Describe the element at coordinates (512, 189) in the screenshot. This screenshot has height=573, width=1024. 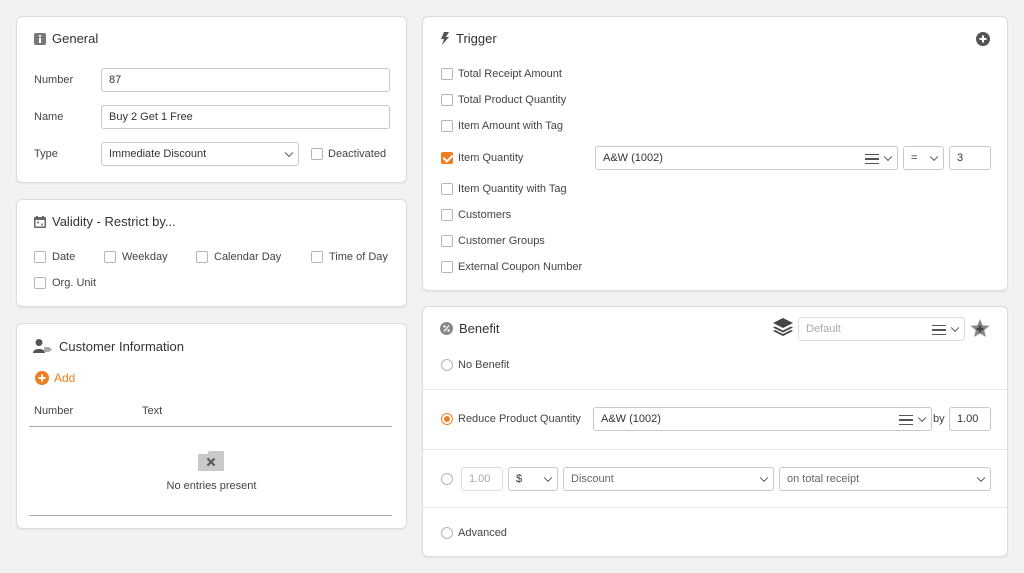
I see `item-quantity-with-tag-label: Item Quantity with Tag` at that location.